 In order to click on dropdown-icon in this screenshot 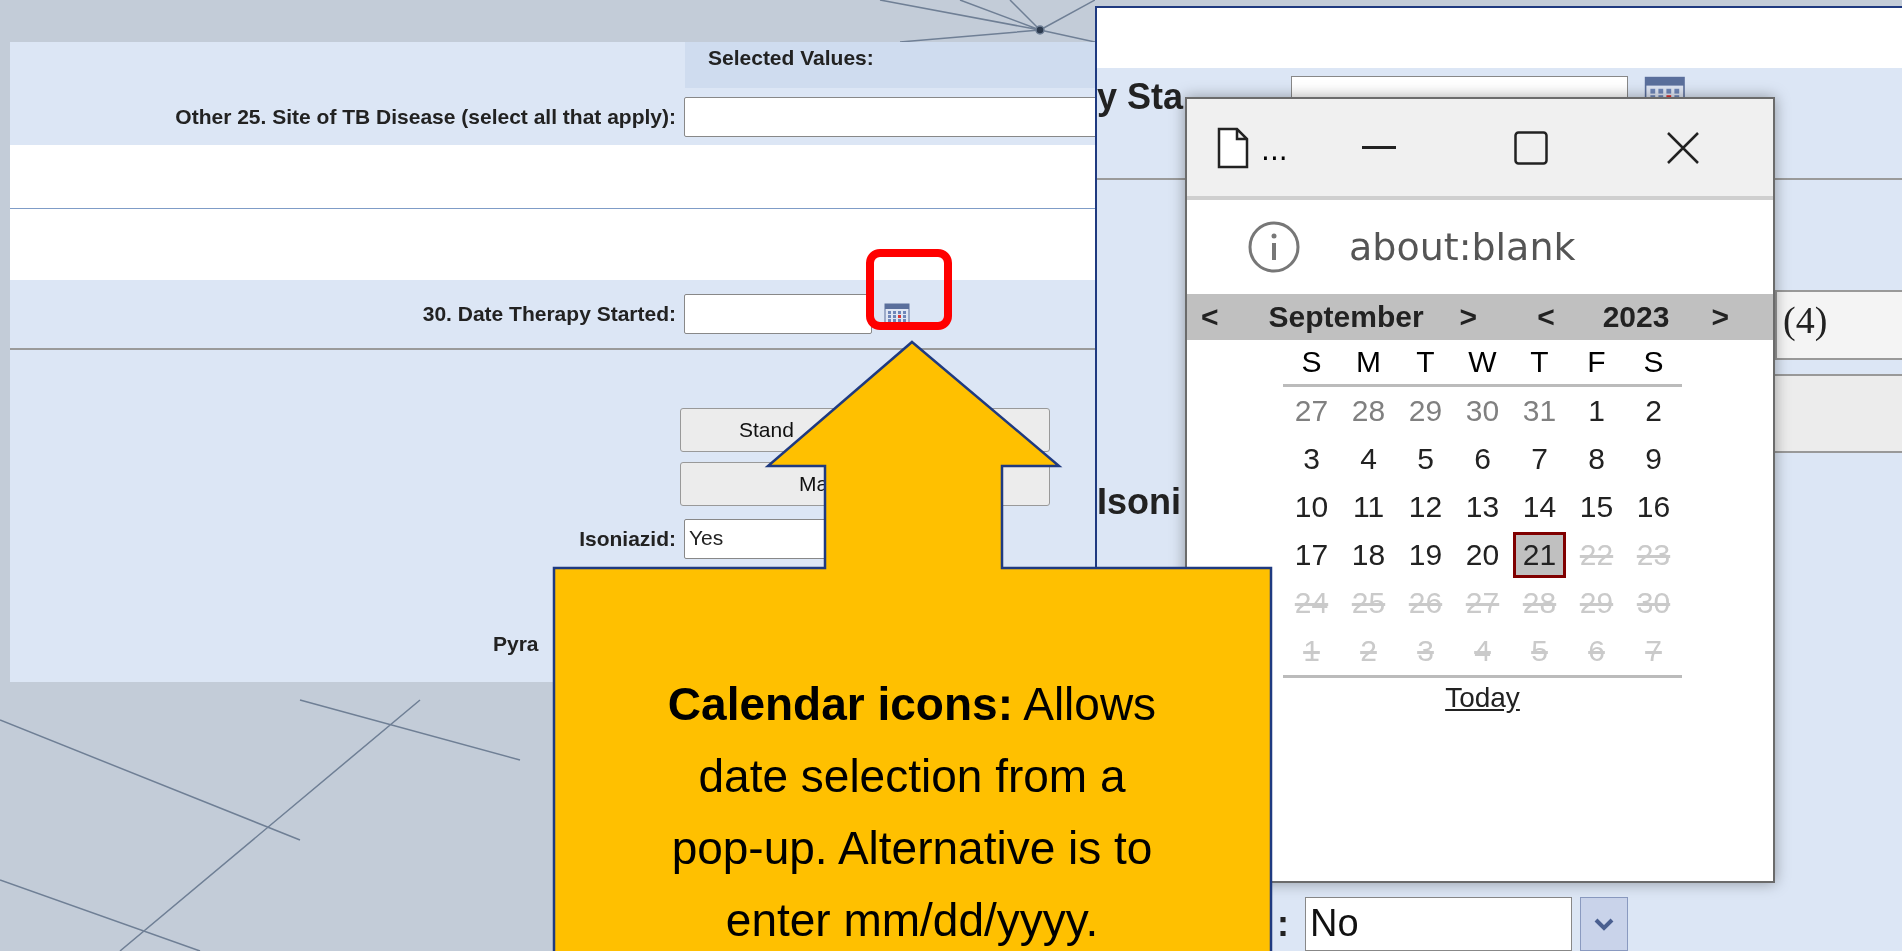, I will do `click(1604, 924)`.